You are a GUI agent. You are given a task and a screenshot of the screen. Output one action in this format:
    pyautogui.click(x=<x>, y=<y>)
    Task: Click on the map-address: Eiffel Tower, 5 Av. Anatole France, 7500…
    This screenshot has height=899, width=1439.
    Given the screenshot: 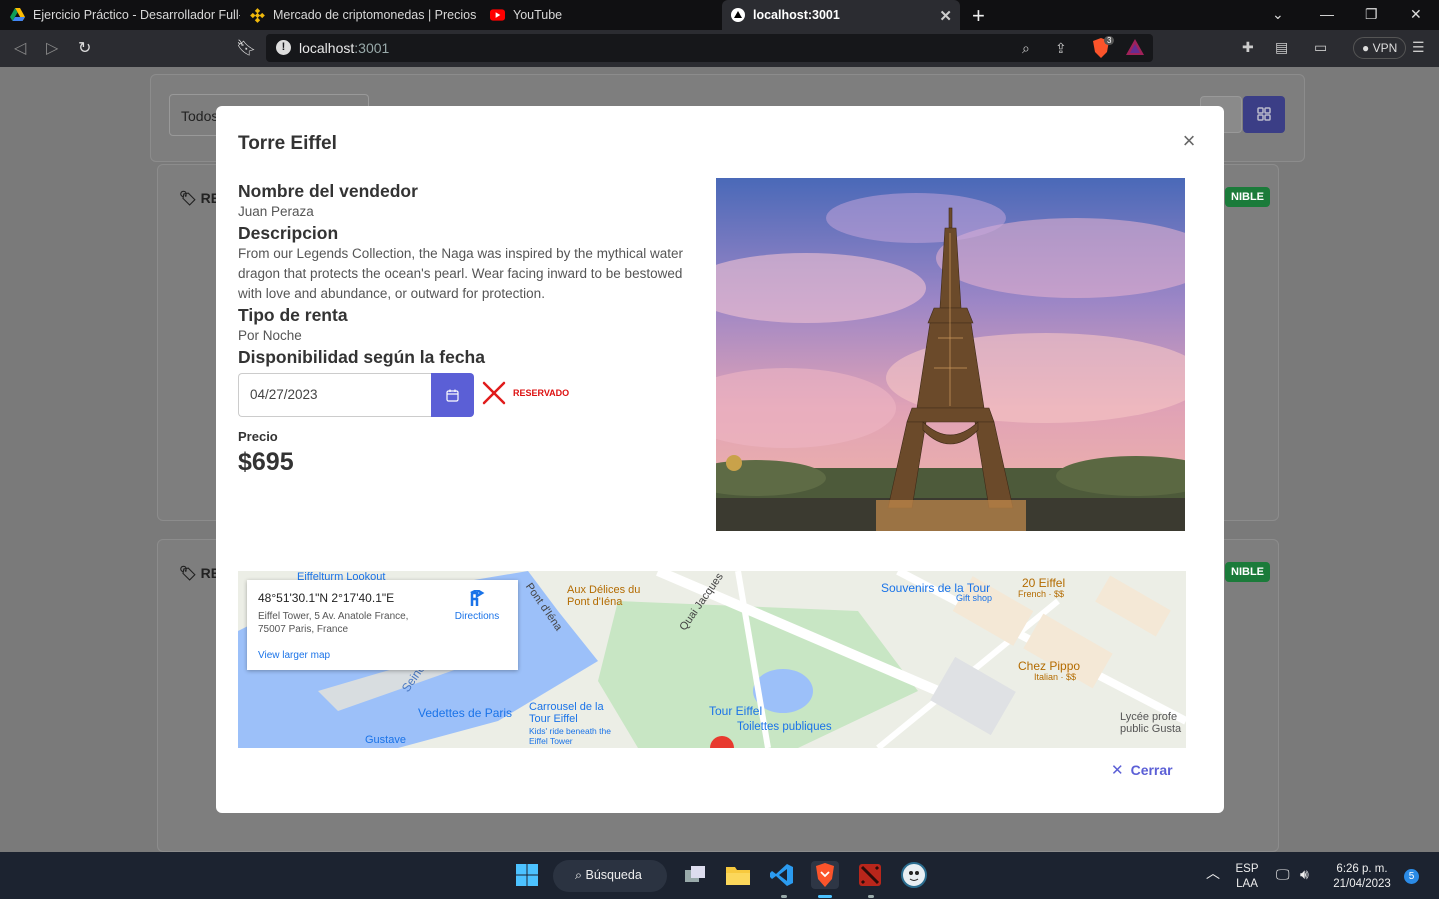 What is the action you would take?
    pyautogui.click(x=333, y=623)
    